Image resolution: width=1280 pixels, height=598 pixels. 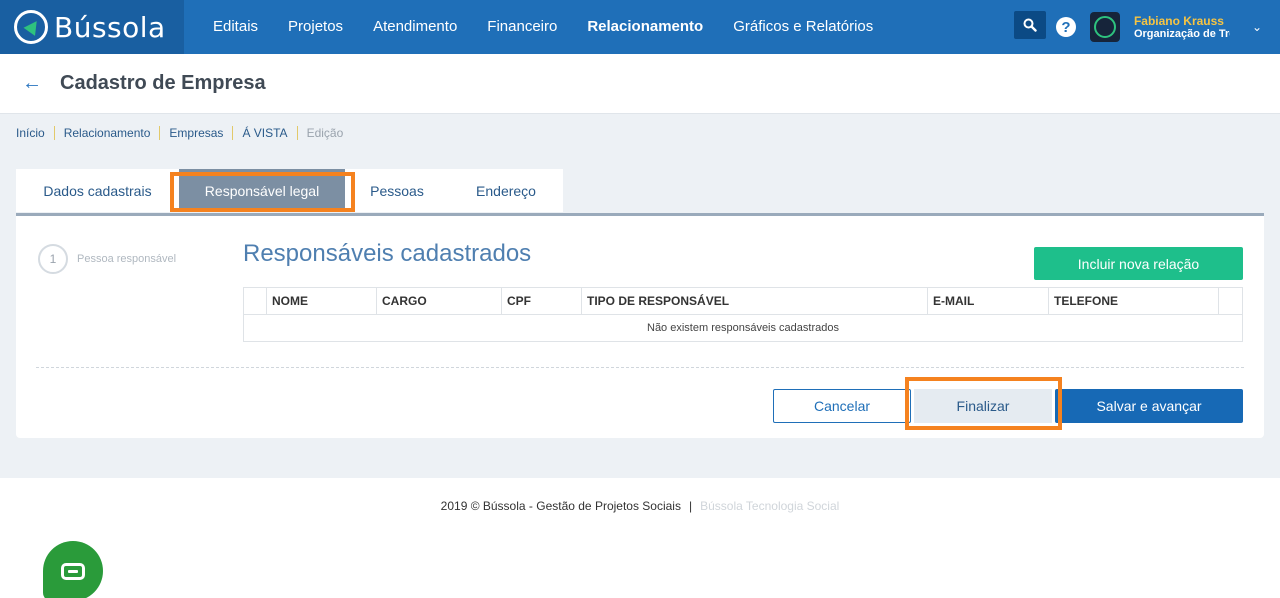 What do you see at coordinates (1178, 21) in the screenshot?
I see `user-name: Fabiano Krauss` at bounding box center [1178, 21].